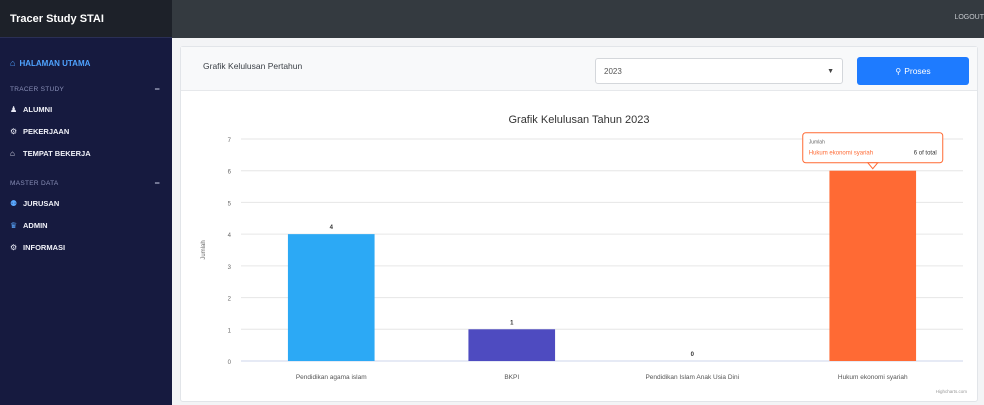 The image size is (984, 405). I want to click on y-tick-label: 2, so click(230, 300).